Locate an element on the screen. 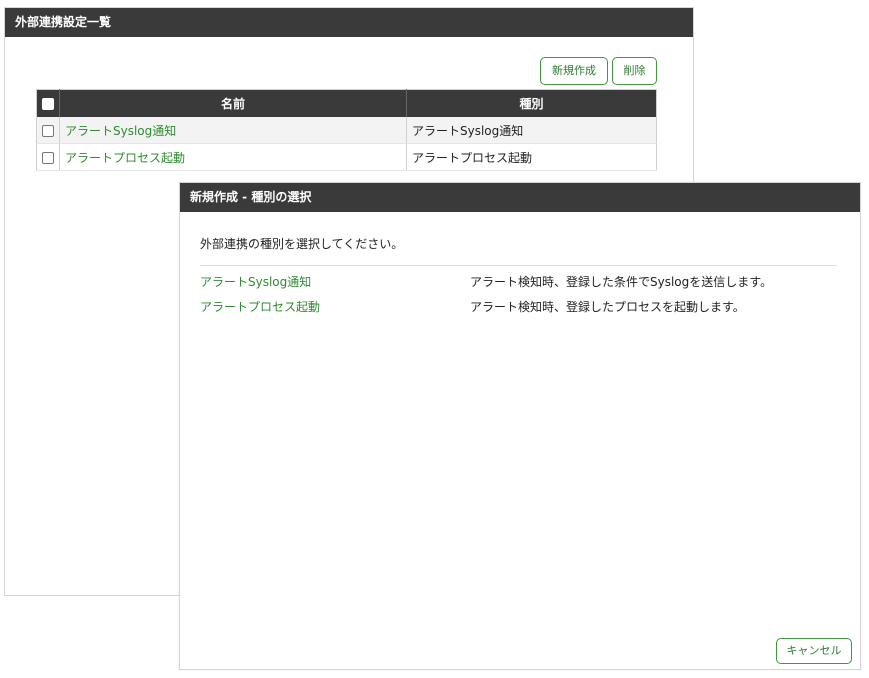 The image size is (869, 678). row-type-cell: アラートSyslog通知 is located at coordinates (531, 130).